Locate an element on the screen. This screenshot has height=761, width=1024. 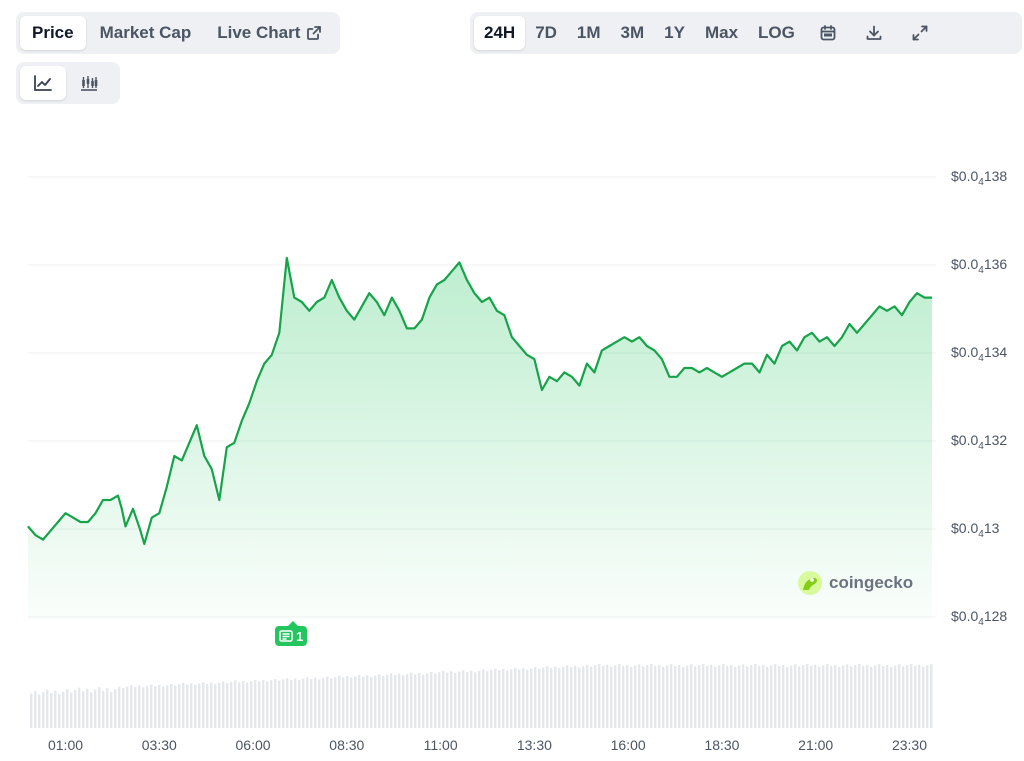
chart-type-tabs: Price Market Cap Live Chart is located at coordinates (178, 33).